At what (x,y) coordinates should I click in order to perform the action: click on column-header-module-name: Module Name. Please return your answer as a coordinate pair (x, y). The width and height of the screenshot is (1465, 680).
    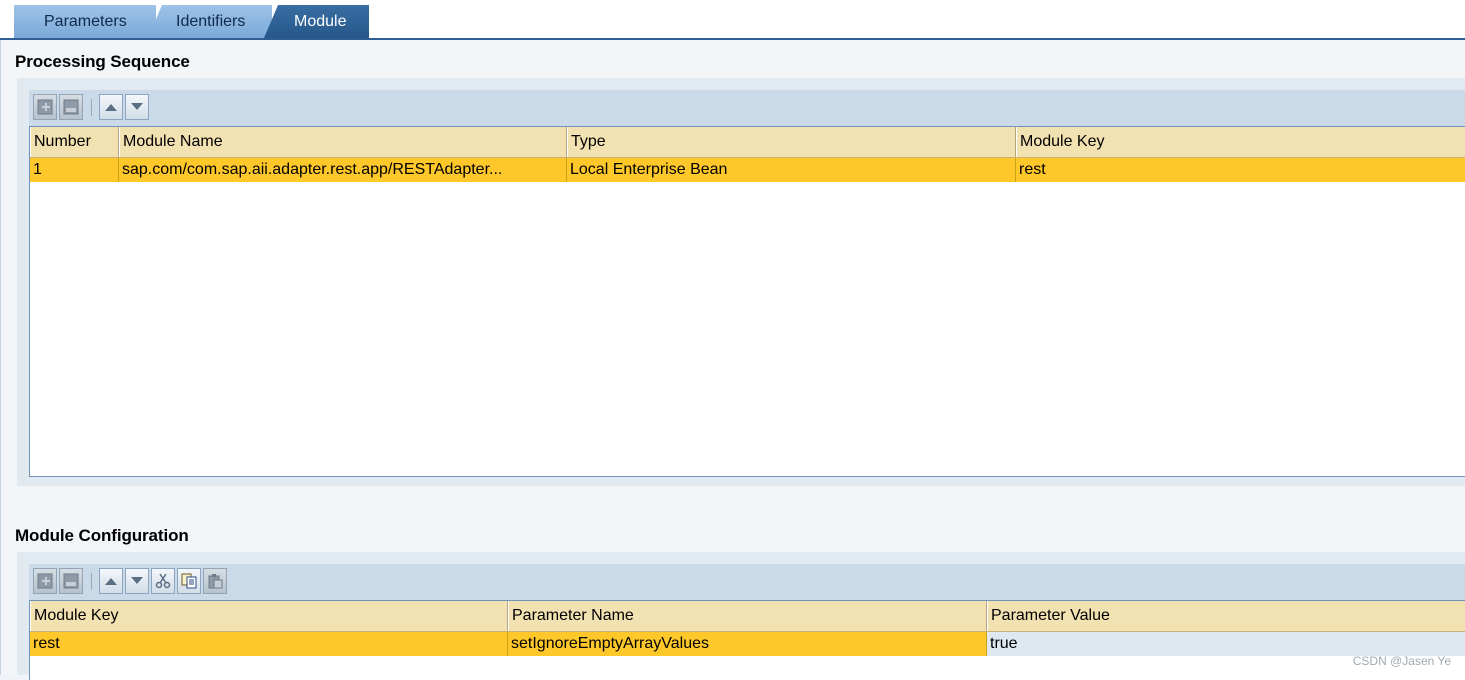
    Looking at the image, I should click on (343, 142).